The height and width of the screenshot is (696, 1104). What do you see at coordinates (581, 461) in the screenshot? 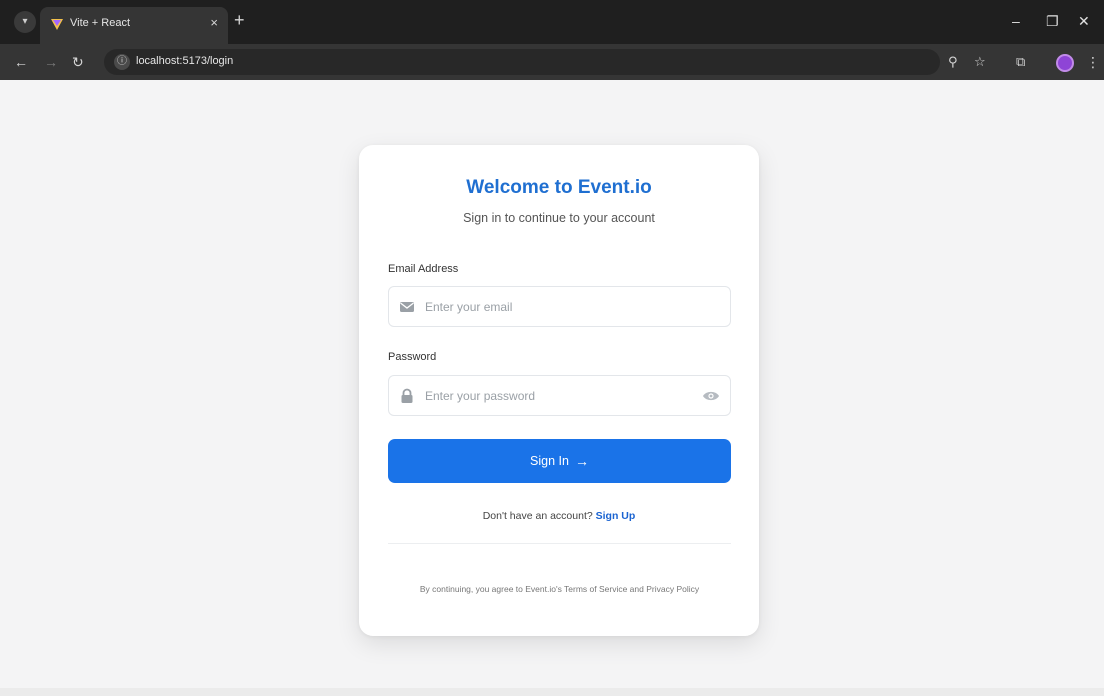
I see `arrow-right-icon: →` at bounding box center [581, 461].